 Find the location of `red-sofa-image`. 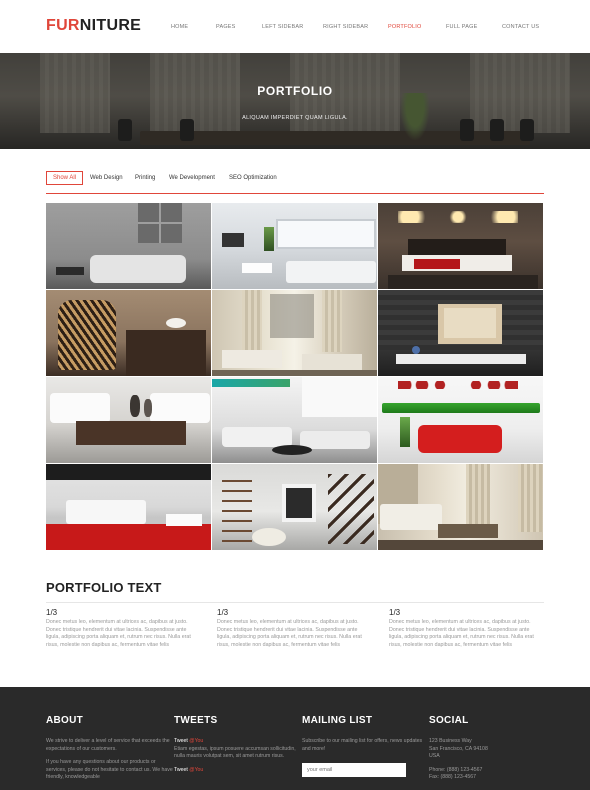

red-sofa-image is located at coordinates (460, 420).